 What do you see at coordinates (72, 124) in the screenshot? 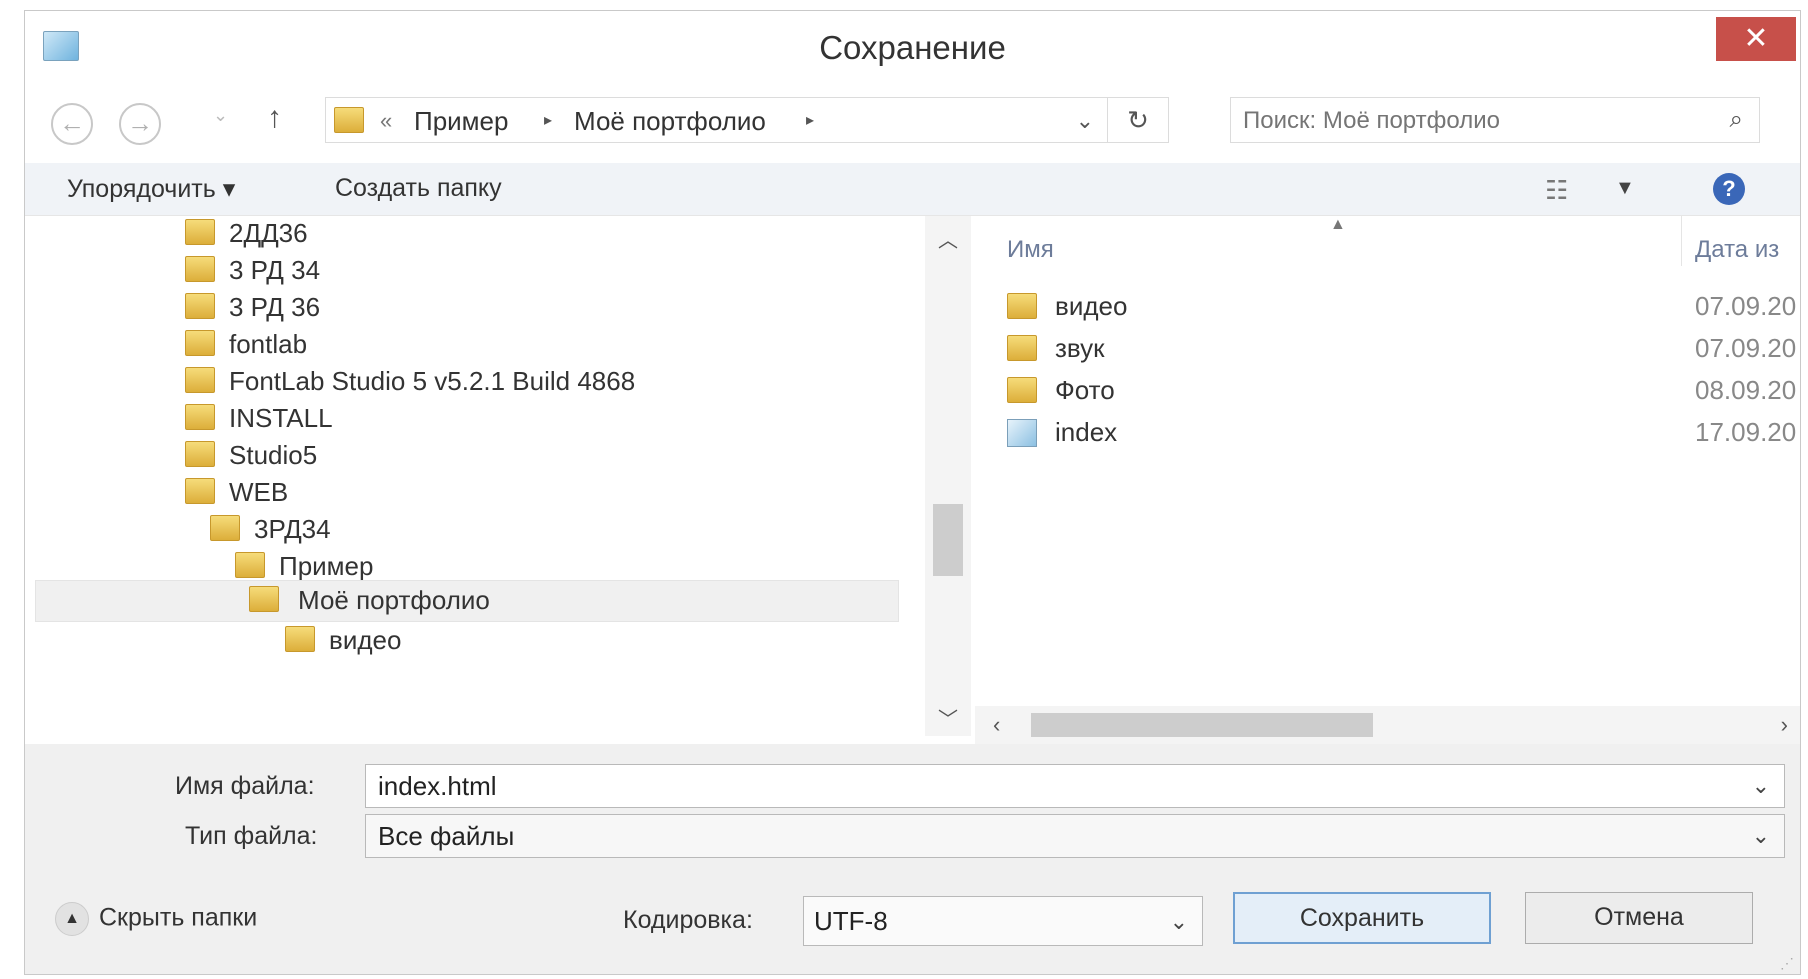
I see `back-arrow-icon: ←` at bounding box center [72, 124].